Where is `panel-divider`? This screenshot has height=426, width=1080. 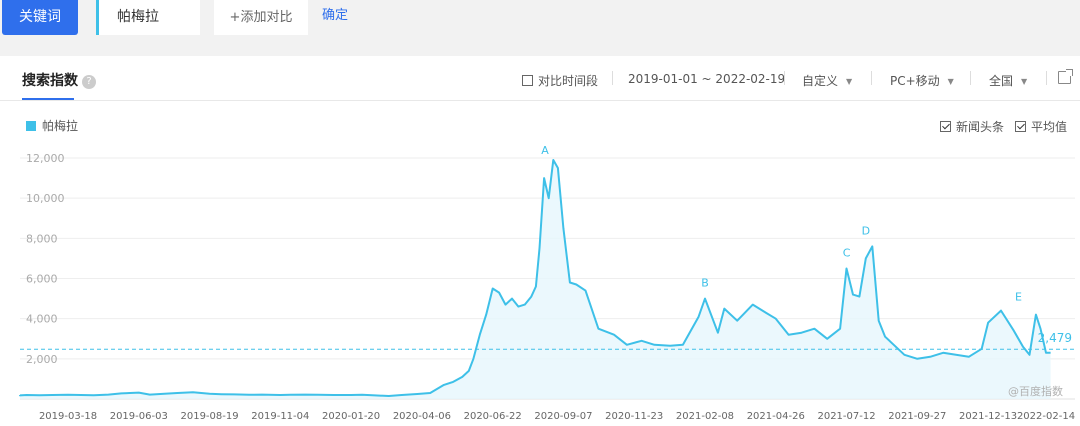
panel-divider is located at coordinates (540, 100).